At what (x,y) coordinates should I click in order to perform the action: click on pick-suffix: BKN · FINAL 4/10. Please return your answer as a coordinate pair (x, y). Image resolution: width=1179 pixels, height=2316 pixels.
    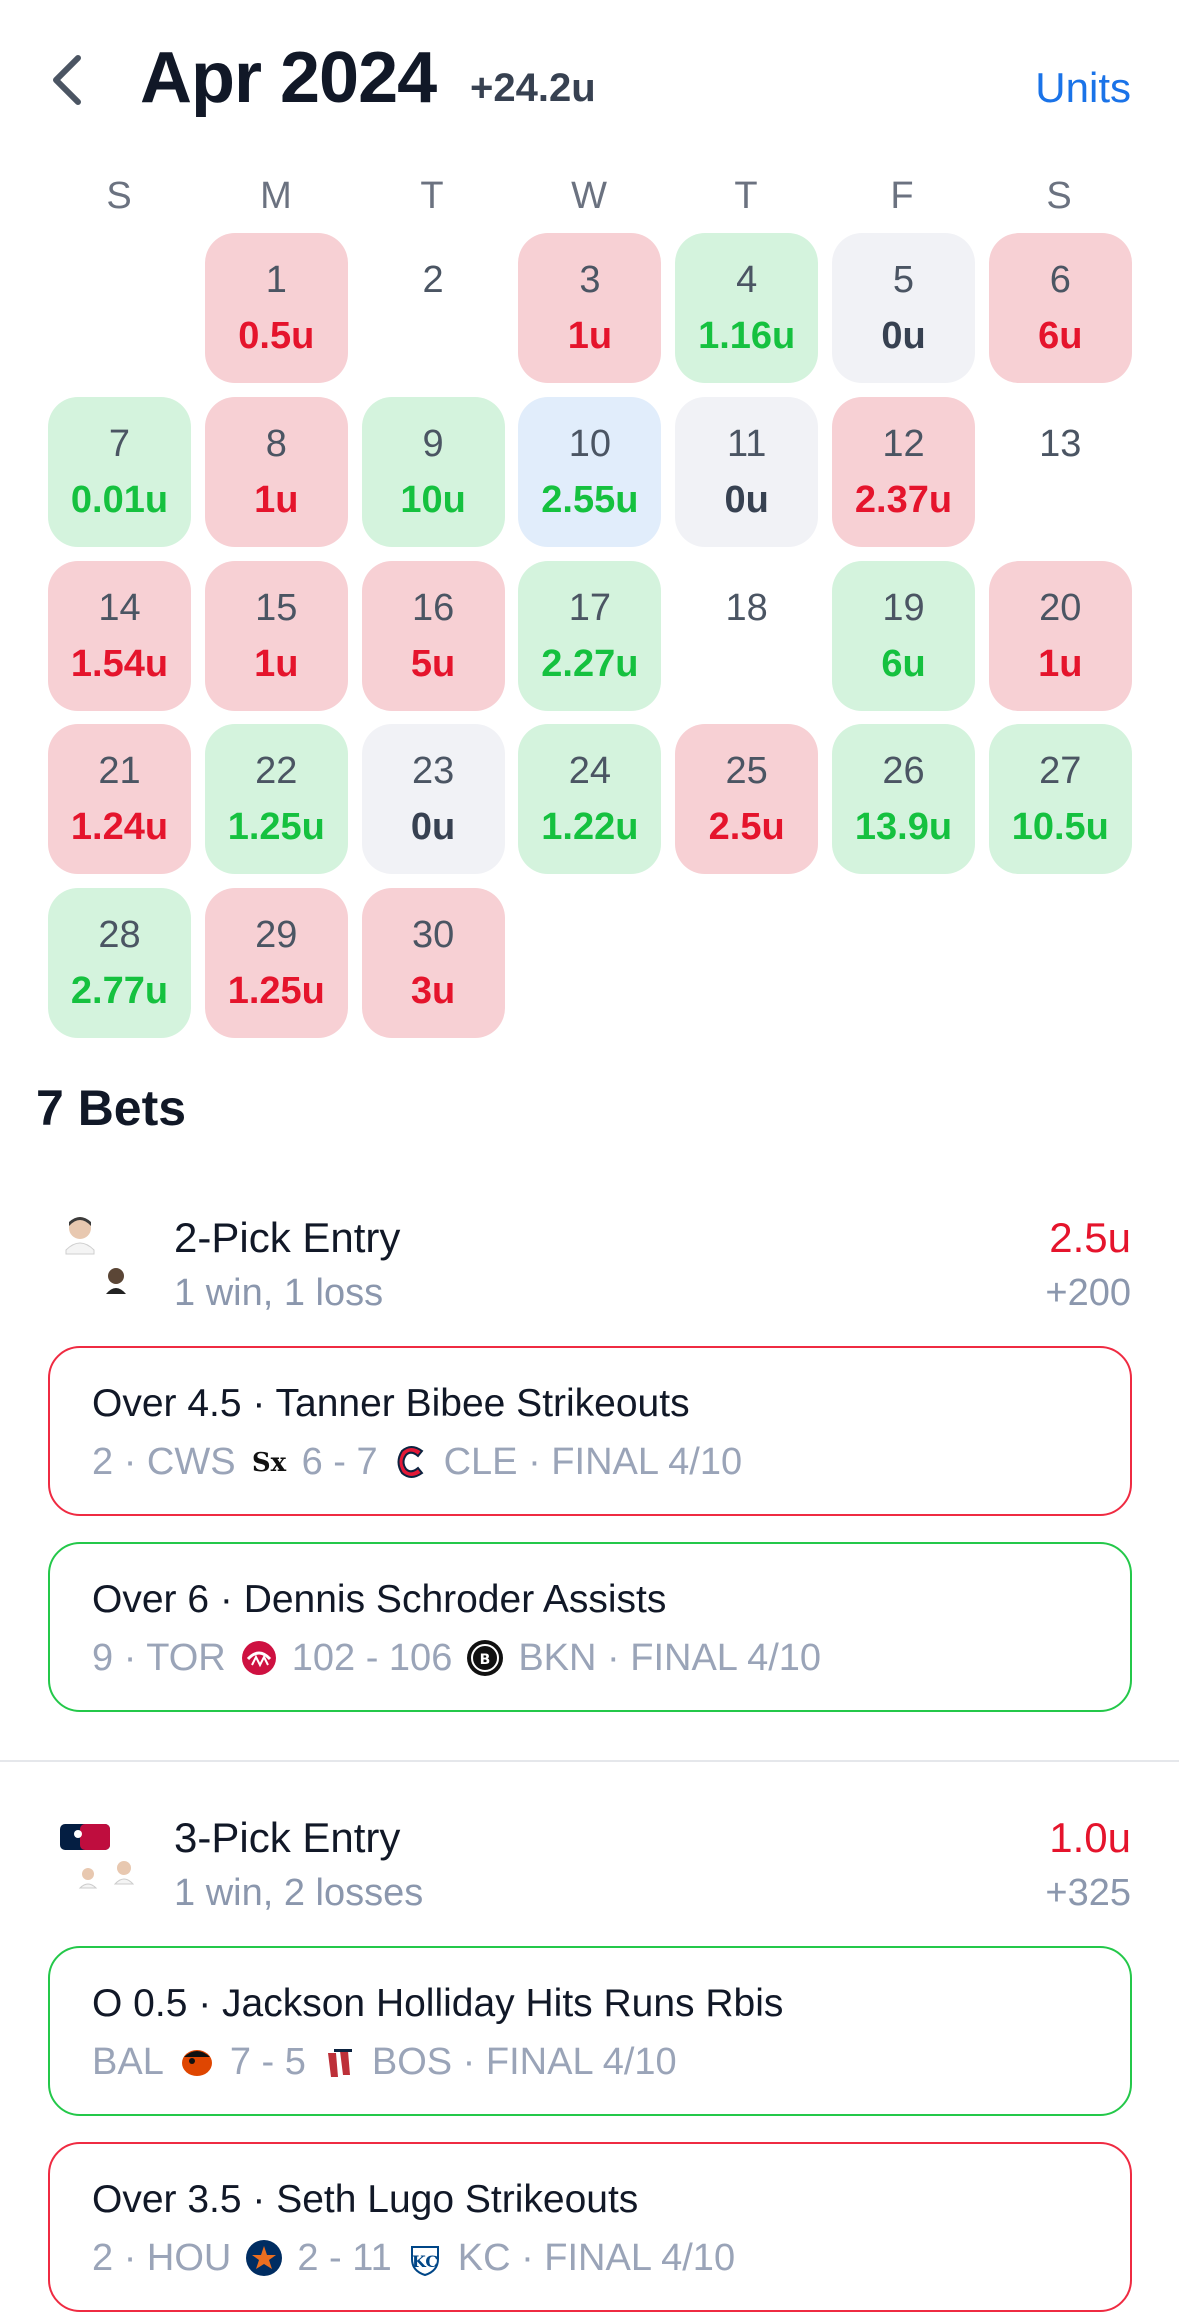
    Looking at the image, I should click on (670, 1658).